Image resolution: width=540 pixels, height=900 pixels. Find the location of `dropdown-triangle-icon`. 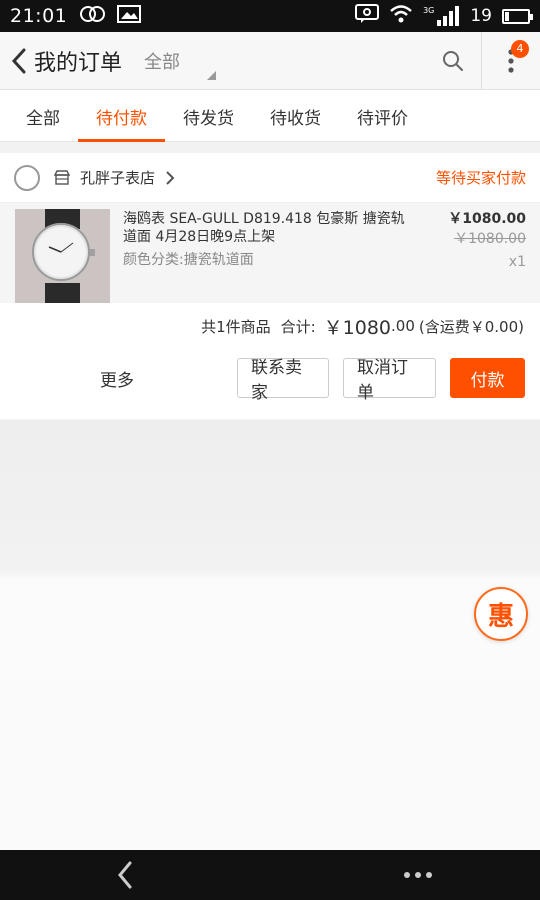

dropdown-triangle-icon is located at coordinates (212, 75).